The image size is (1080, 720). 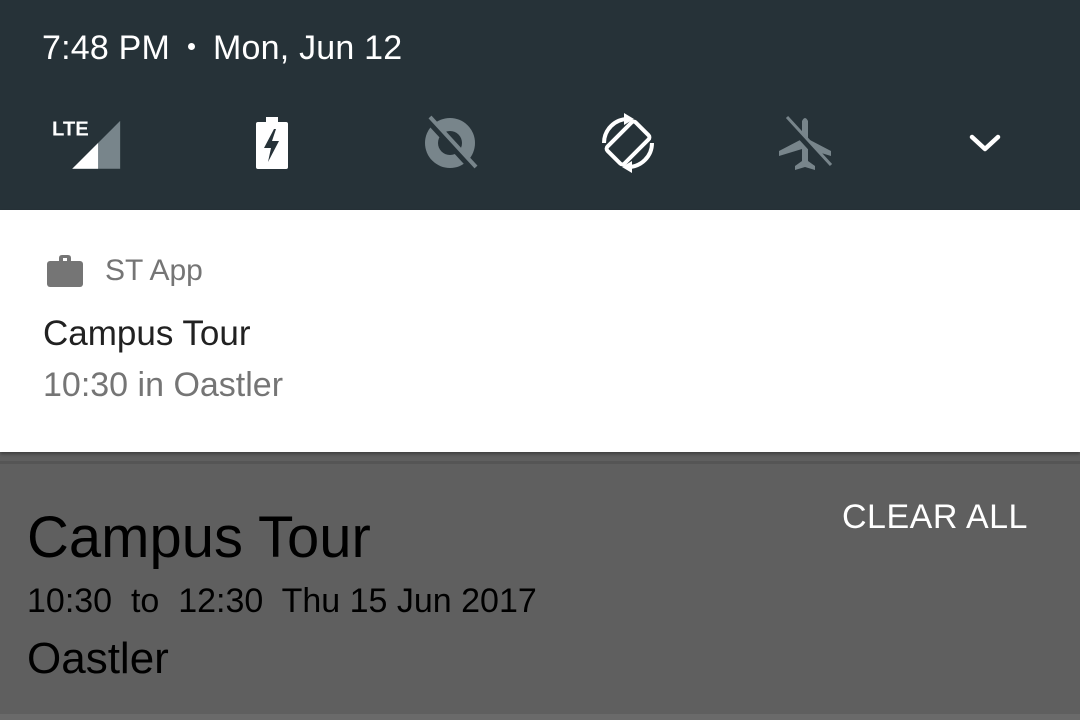 I want to click on expand-chevron-icon, so click(x=985, y=143).